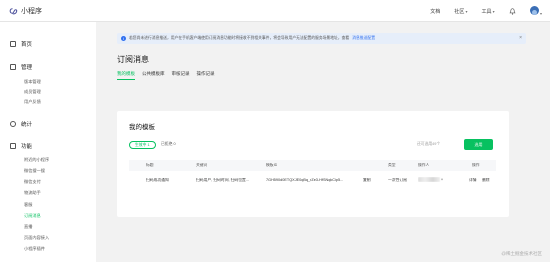 Image resolution: width=550 pixels, height=262 pixels. I want to click on top-bar: 小程序 文档 社区 工具 ▾, so click(275, 11).